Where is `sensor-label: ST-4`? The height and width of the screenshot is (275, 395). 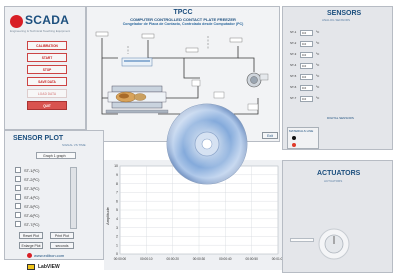 sensor-label: ST-4 is located at coordinates (293, 65).